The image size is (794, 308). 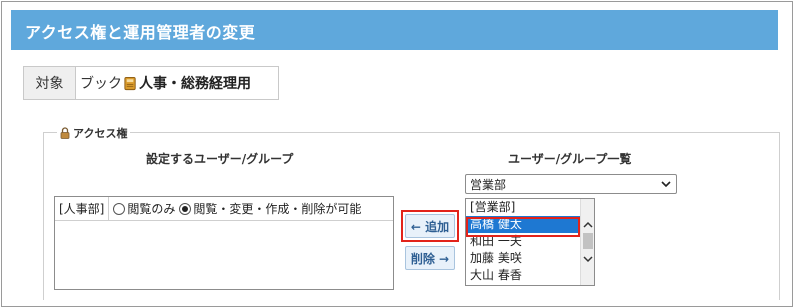 I want to click on scroll-down-icon, so click(x=588, y=259).